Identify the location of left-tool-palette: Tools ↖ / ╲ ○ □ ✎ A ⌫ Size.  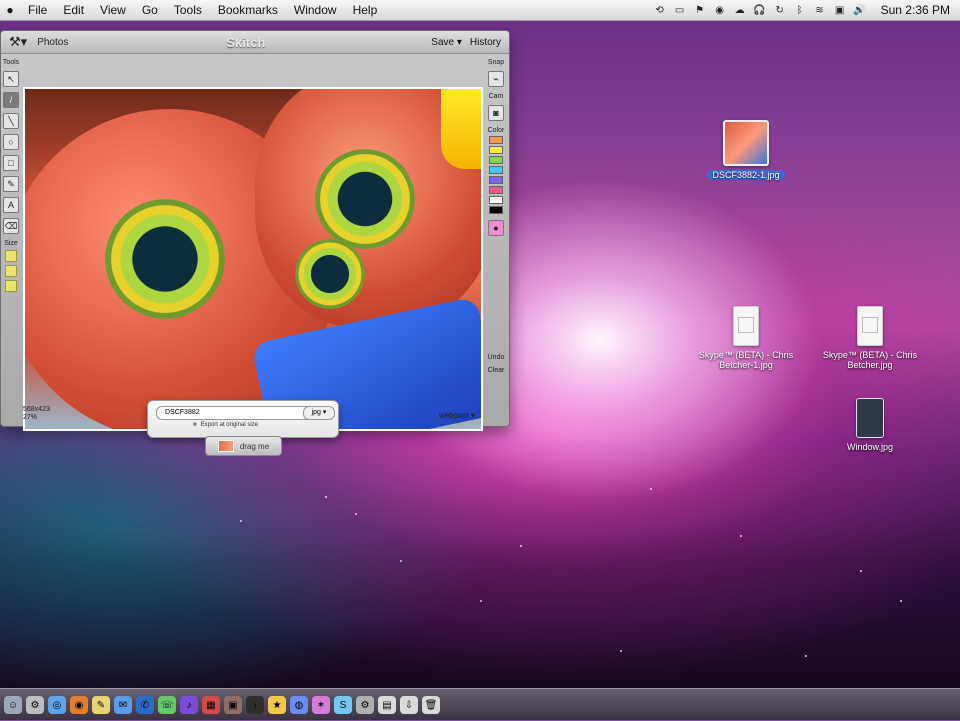
(11, 228).